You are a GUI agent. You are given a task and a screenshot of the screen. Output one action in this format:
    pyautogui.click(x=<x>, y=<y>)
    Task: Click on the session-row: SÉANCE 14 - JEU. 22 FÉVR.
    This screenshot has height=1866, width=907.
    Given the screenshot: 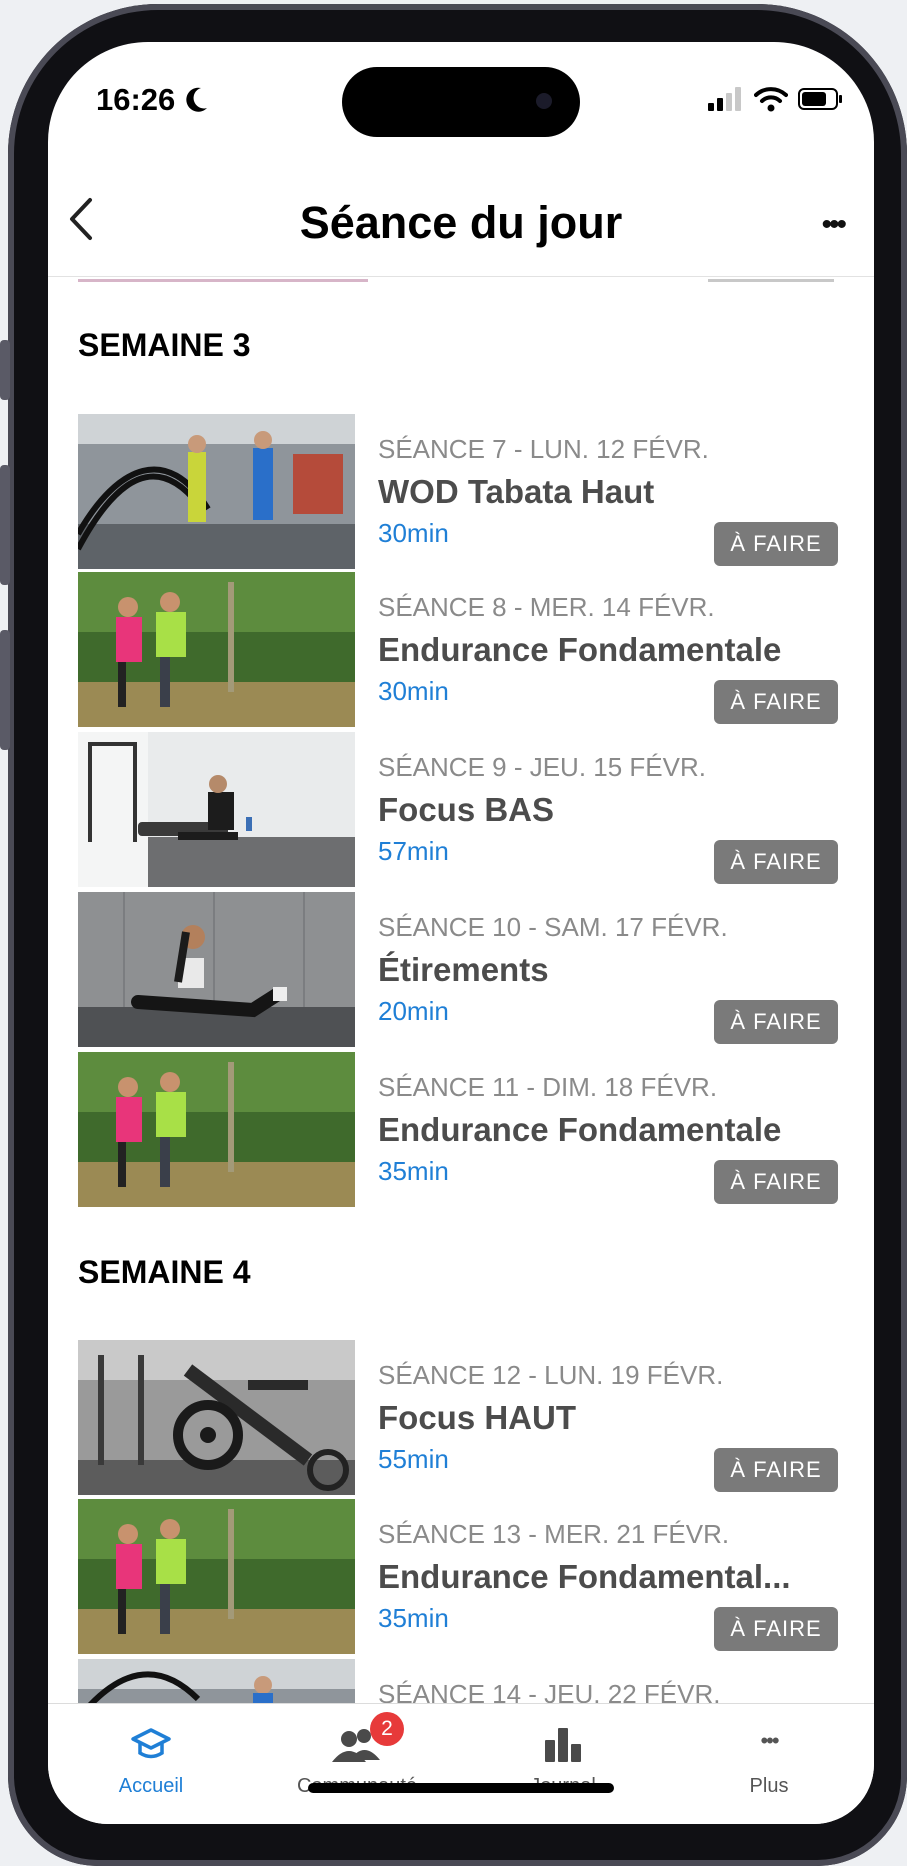 What is the action you would take?
    pyautogui.click(x=458, y=1681)
    